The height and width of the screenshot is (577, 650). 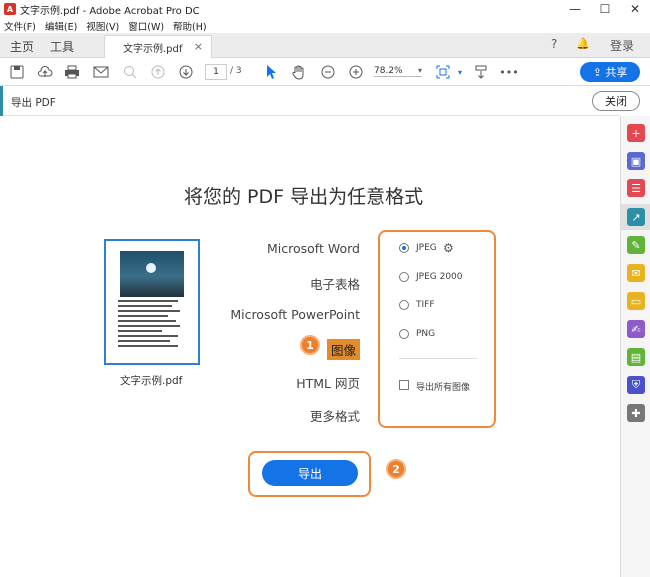 What do you see at coordinates (20, 26) in the screenshot?
I see `menu-file: 文件(F)` at bounding box center [20, 26].